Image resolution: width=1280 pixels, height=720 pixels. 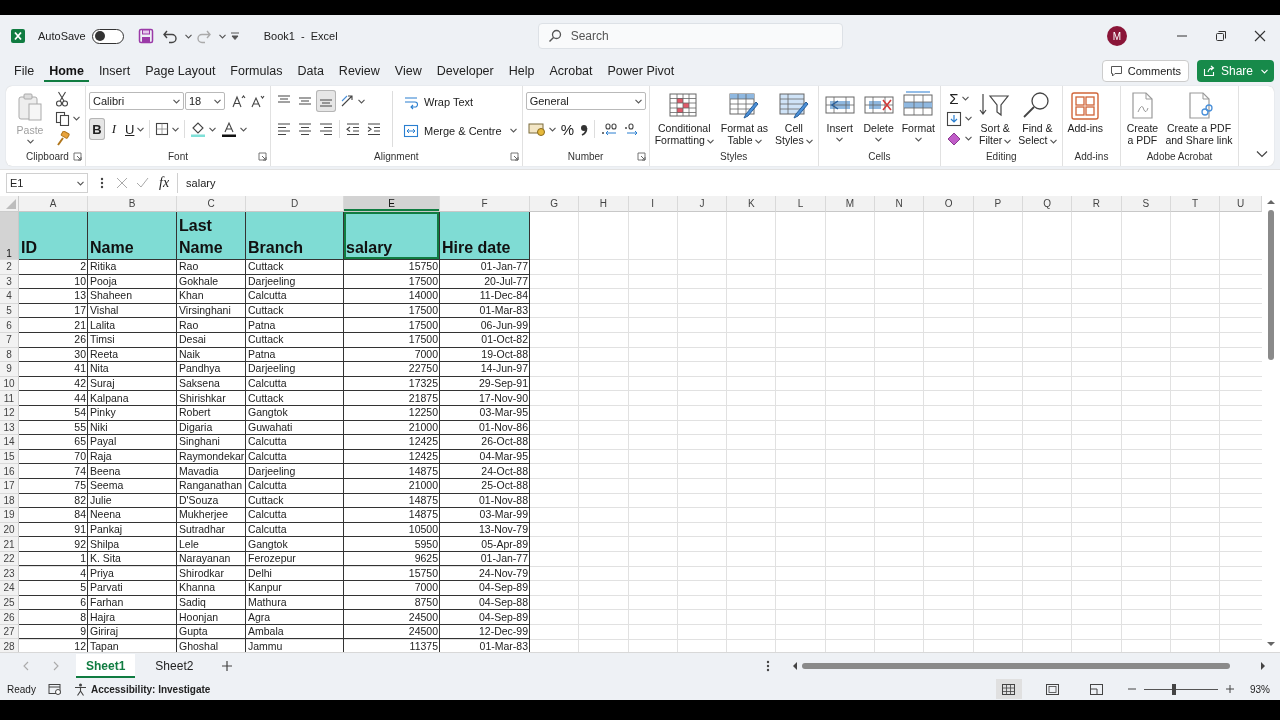 What do you see at coordinates (9, 574) in the screenshot?
I see `row-header: 23` at bounding box center [9, 574].